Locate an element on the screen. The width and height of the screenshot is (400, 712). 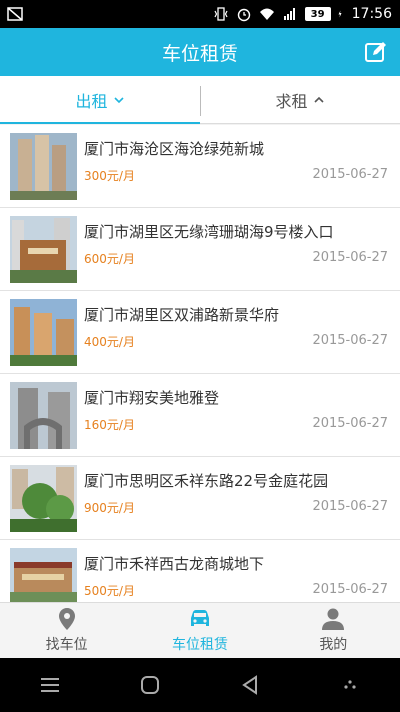
user-icon is located at coordinates (333, 619).